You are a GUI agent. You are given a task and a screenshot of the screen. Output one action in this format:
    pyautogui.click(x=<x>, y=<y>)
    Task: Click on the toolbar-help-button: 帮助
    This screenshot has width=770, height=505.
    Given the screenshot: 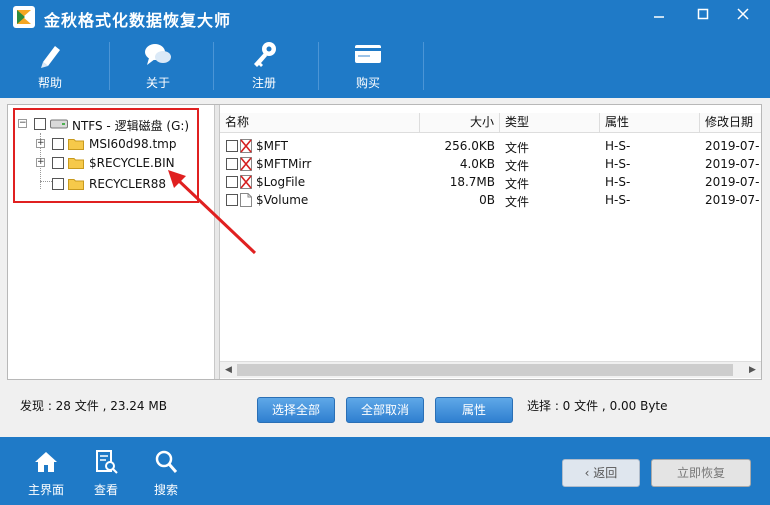 What is the action you would take?
    pyautogui.click(x=50, y=66)
    